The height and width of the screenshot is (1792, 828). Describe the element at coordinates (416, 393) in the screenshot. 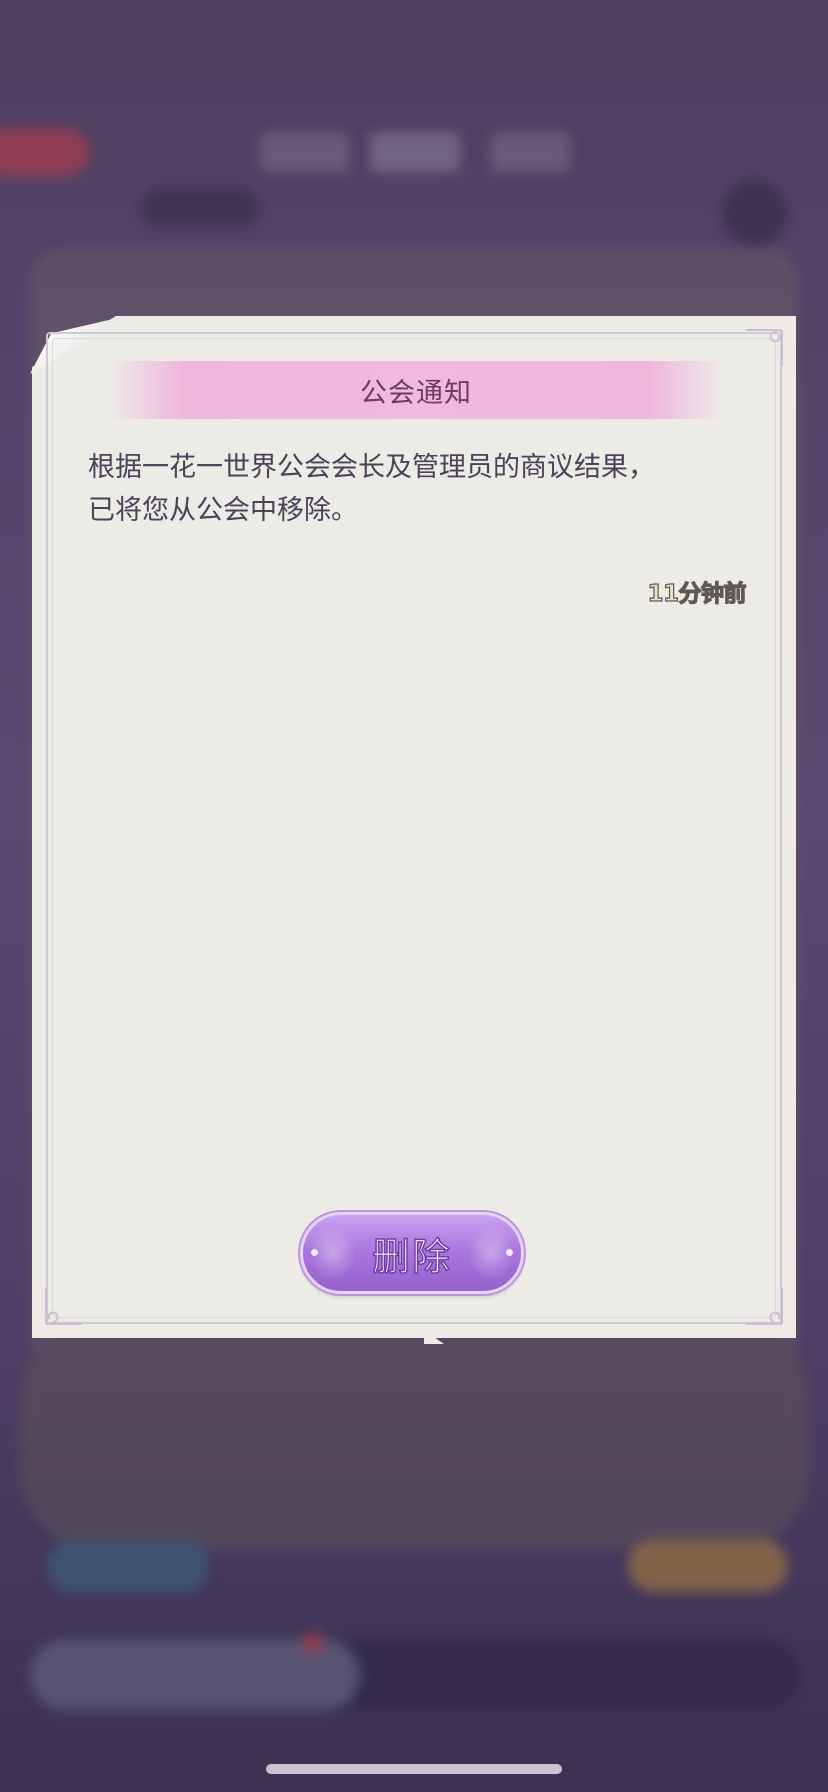

I see `dialog-title: 公会通知` at that location.